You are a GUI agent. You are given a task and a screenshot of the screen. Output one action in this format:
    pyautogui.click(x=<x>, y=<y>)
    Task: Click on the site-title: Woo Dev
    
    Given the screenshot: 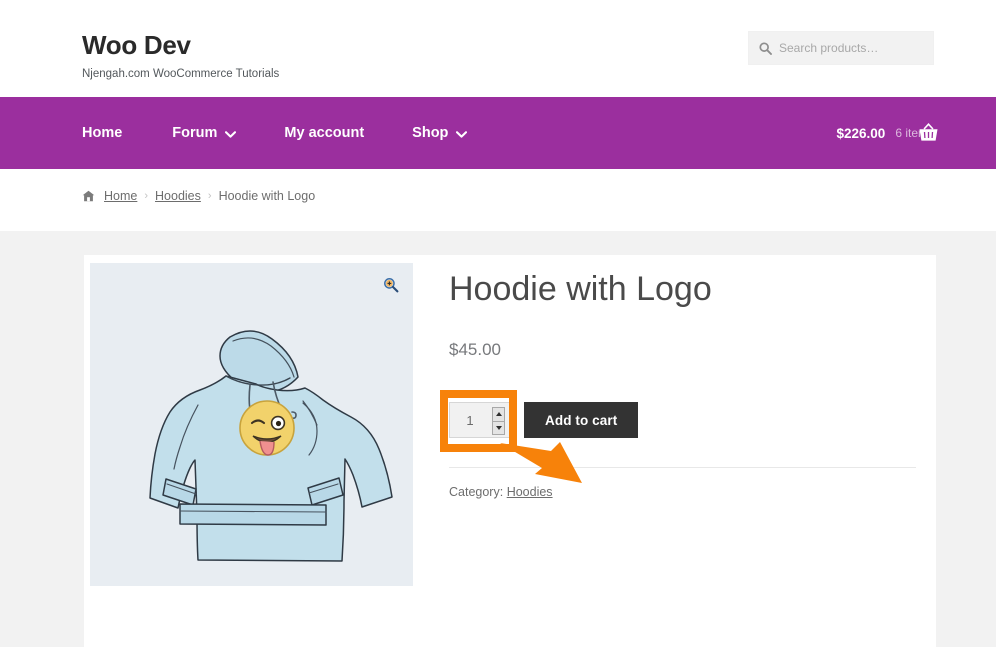 What is the action you would take?
    pyautogui.click(x=180, y=45)
    